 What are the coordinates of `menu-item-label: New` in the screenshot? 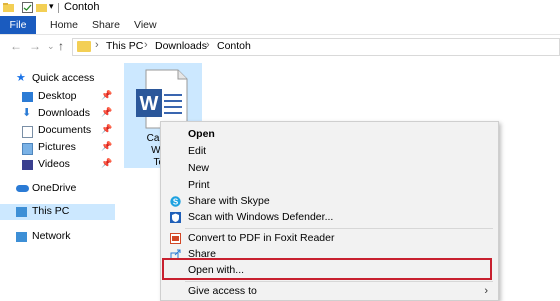 It's located at (199, 168).